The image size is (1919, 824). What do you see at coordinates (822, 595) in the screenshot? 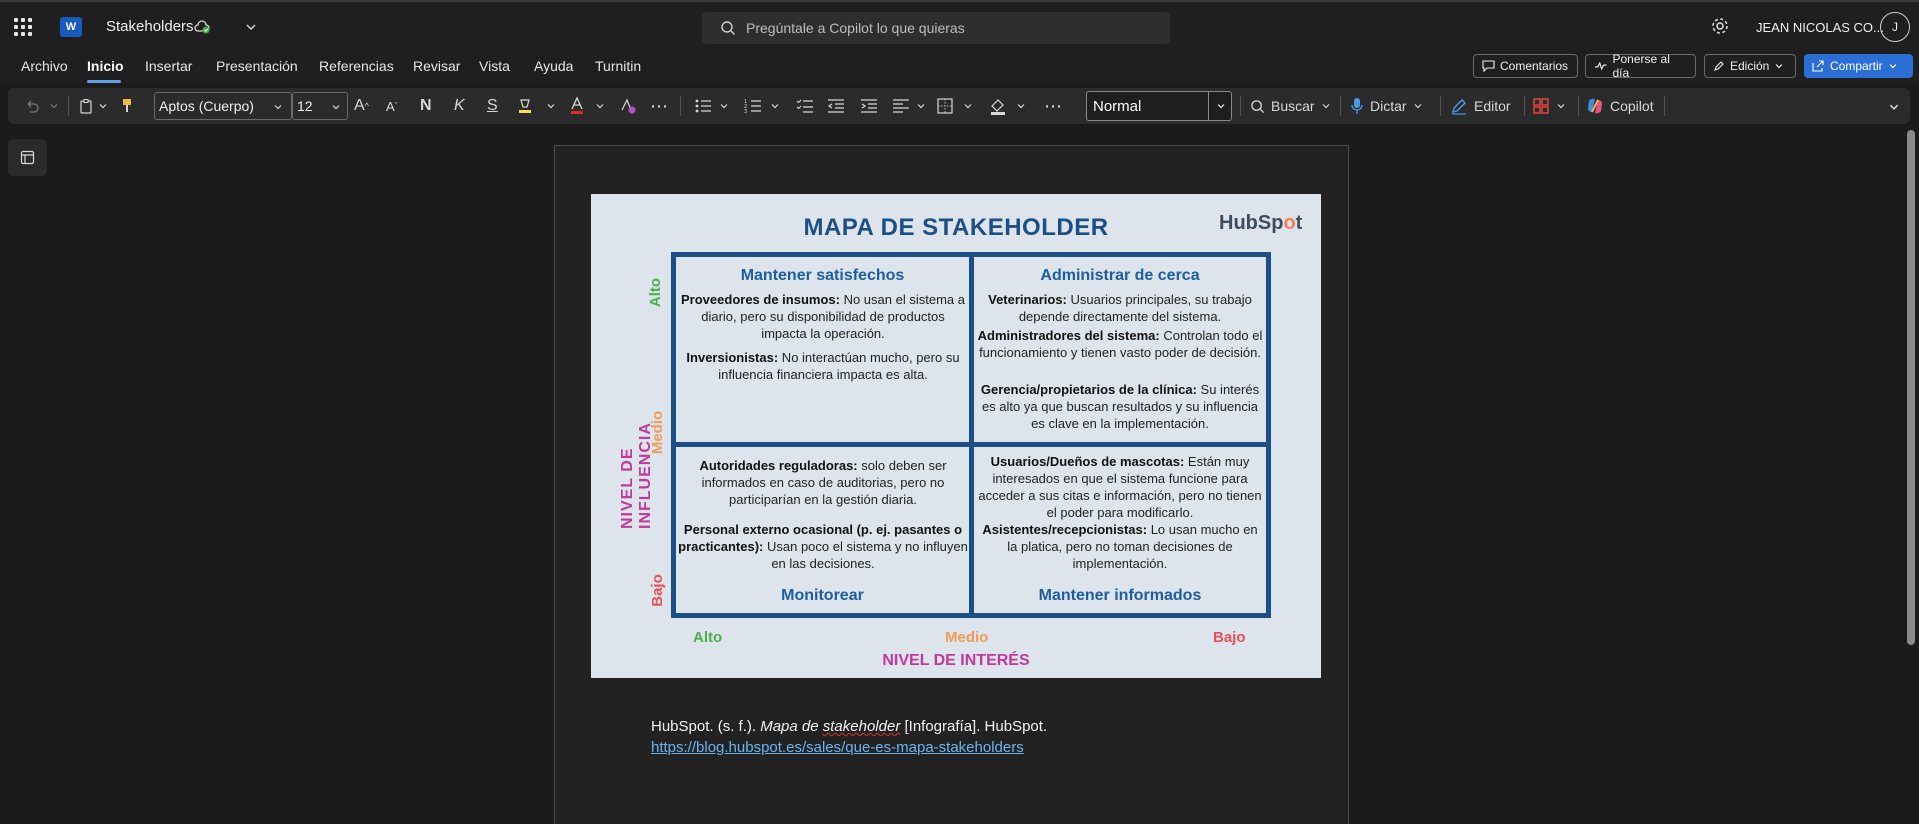
I see `quadrant-heading-bottom-left: Monitorear` at bounding box center [822, 595].